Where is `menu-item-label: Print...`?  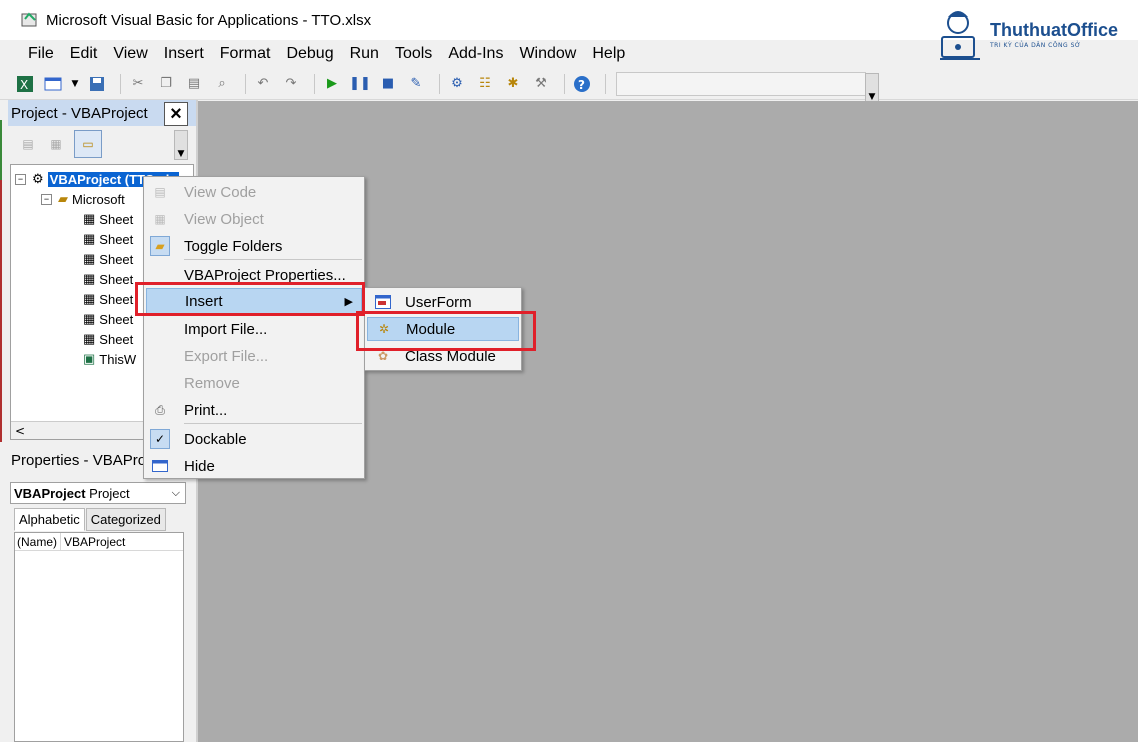 menu-item-label: Print... is located at coordinates (206, 410).